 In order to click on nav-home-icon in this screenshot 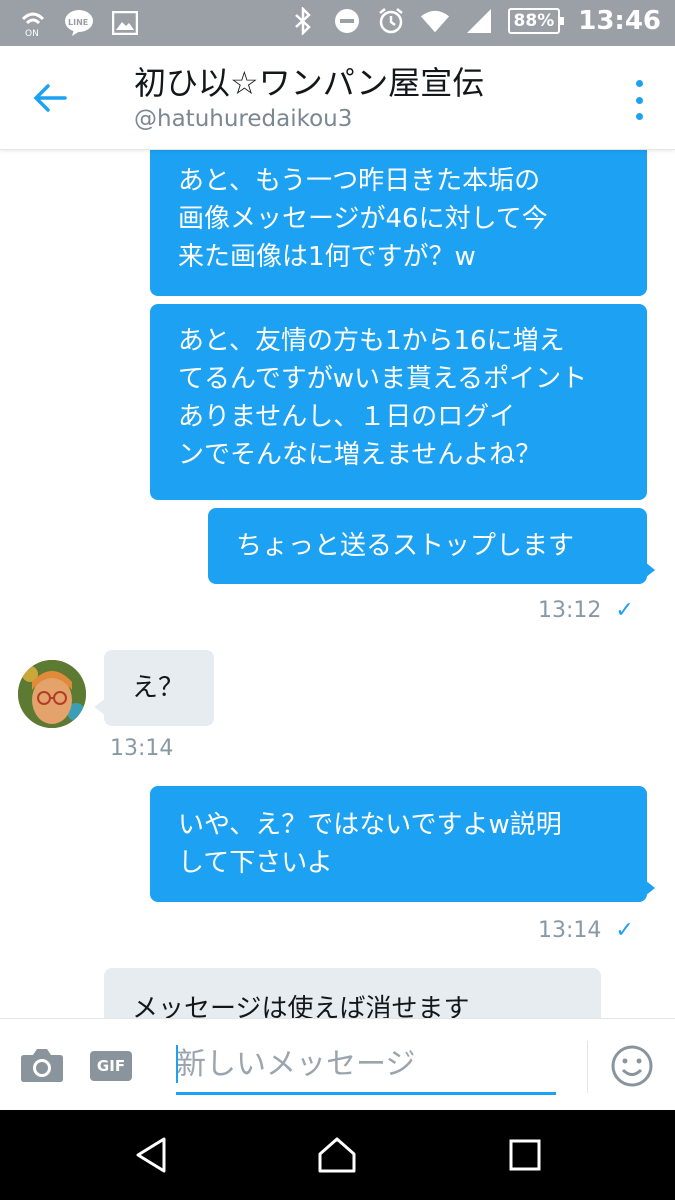, I will do `click(337, 1155)`.